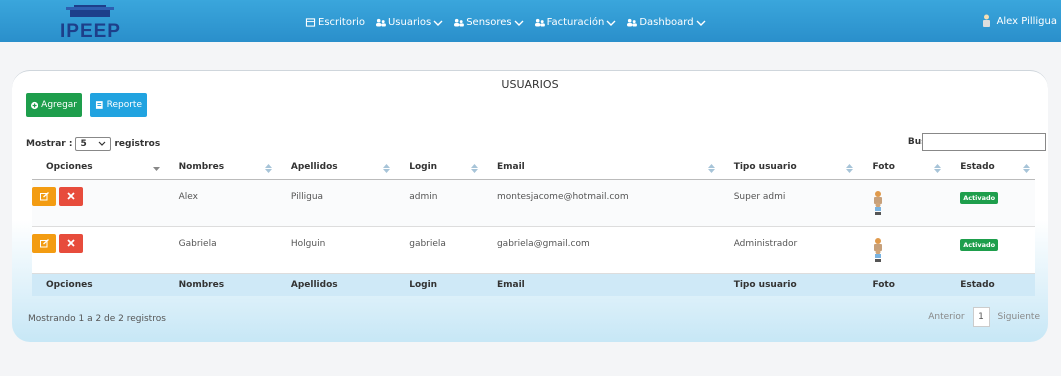  I want to click on nav-sensores-label: Sensores, so click(489, 22).